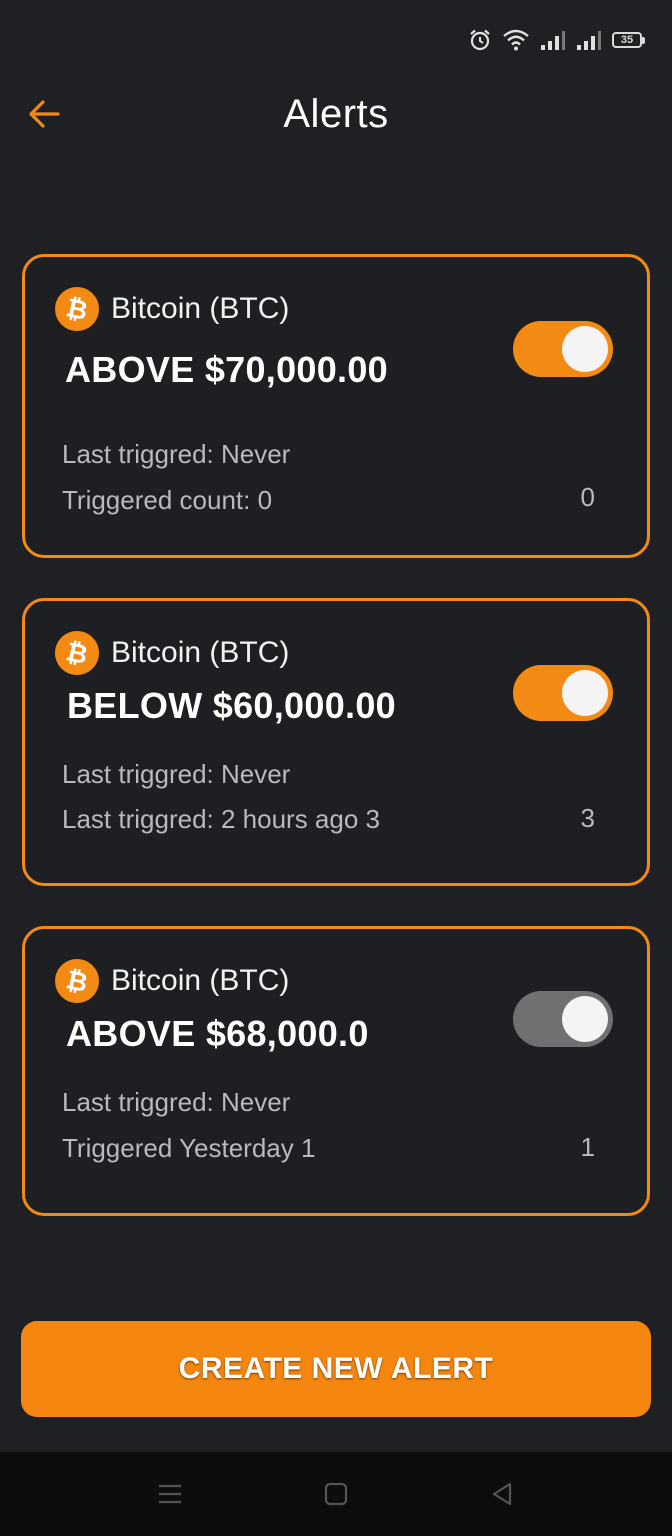 Image resolution: width=672 pixels, height=1536 pixels. I want to click on battery-level: 35, so click(627, 40).